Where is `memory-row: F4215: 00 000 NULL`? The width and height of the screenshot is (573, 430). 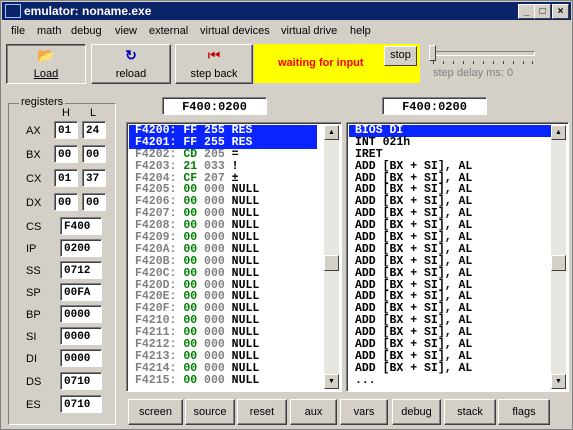
memory-row: F4215: 00 000 NULL is located at coordinates (223, 380).